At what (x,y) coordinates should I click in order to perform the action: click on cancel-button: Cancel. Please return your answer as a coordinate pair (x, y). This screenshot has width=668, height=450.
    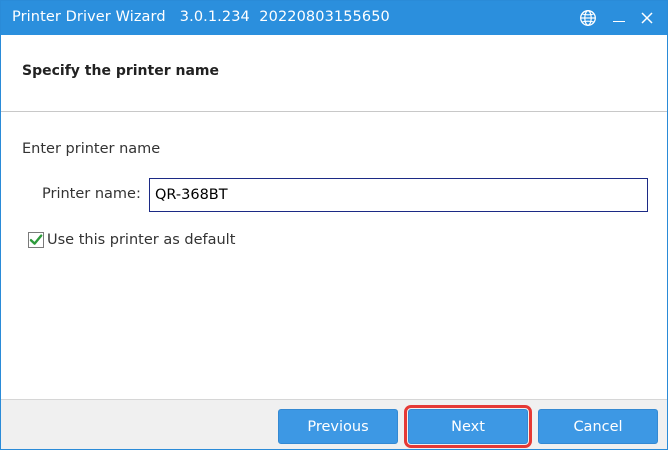
    Looking at the image, I should click on (598, 426).